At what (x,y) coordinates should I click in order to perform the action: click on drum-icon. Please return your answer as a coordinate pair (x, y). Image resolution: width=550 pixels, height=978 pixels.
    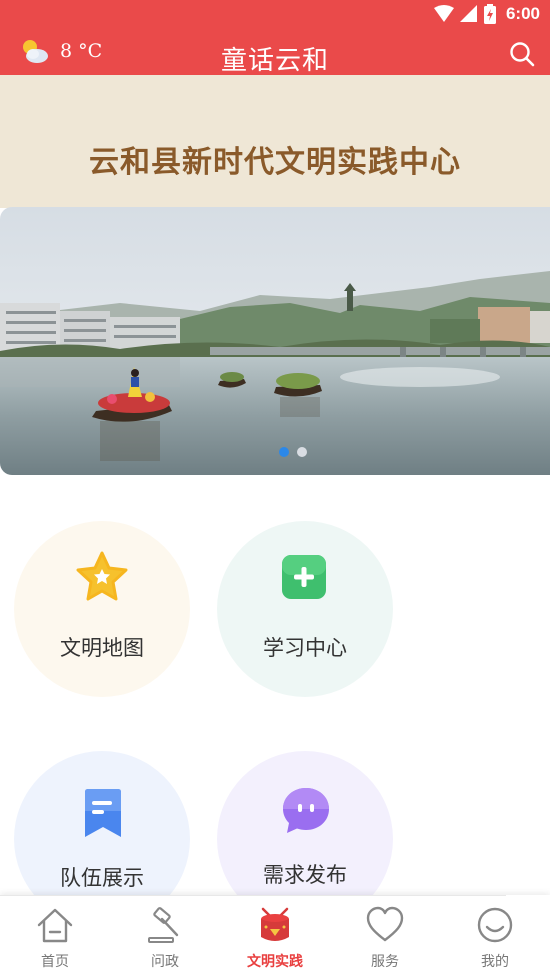
    Looking at the image, I should click on (275, 924).